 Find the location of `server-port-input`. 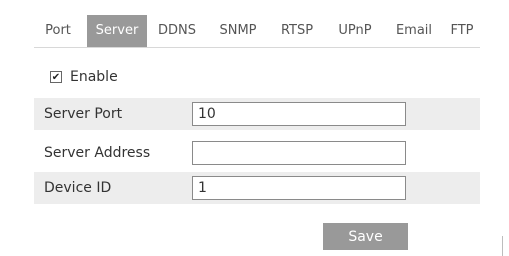

server-port-input is located at coordinates (299, 114).